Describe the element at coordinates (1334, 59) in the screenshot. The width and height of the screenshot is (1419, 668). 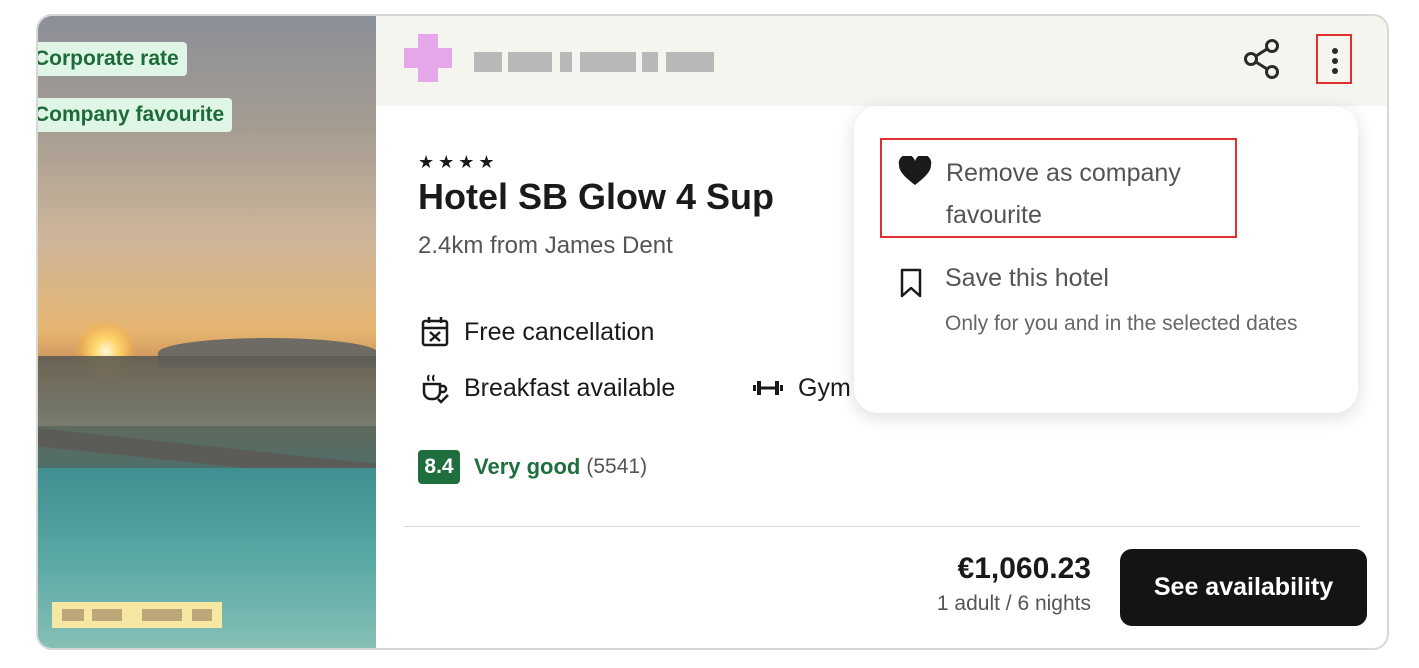
I see `more-options-button` at that location.